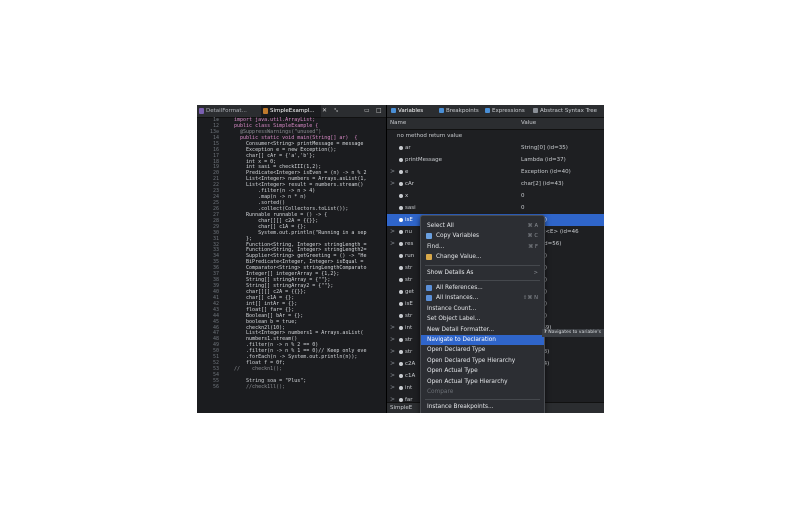  What do you see at coordinates (452, 371) in the screenshot?
I see `menu-item-label: Open Actual Type` at bounding box center [452, 371].